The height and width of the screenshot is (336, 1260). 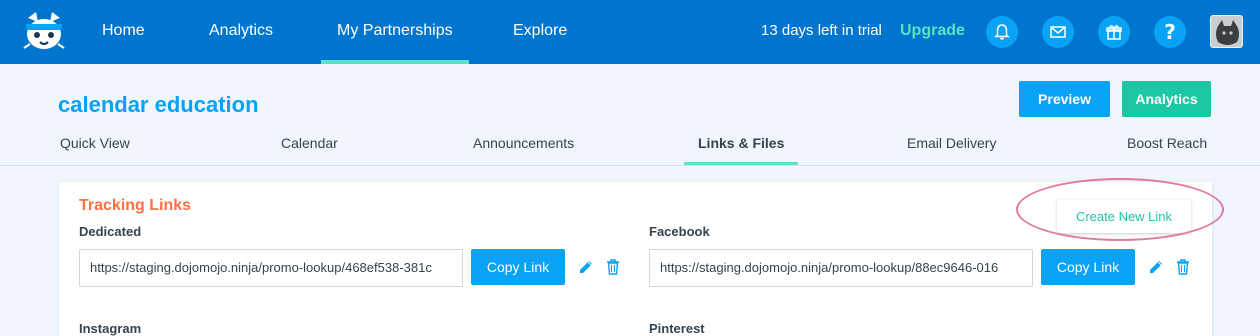 I want to click on bell-icon, so click(x=1002, y=32).